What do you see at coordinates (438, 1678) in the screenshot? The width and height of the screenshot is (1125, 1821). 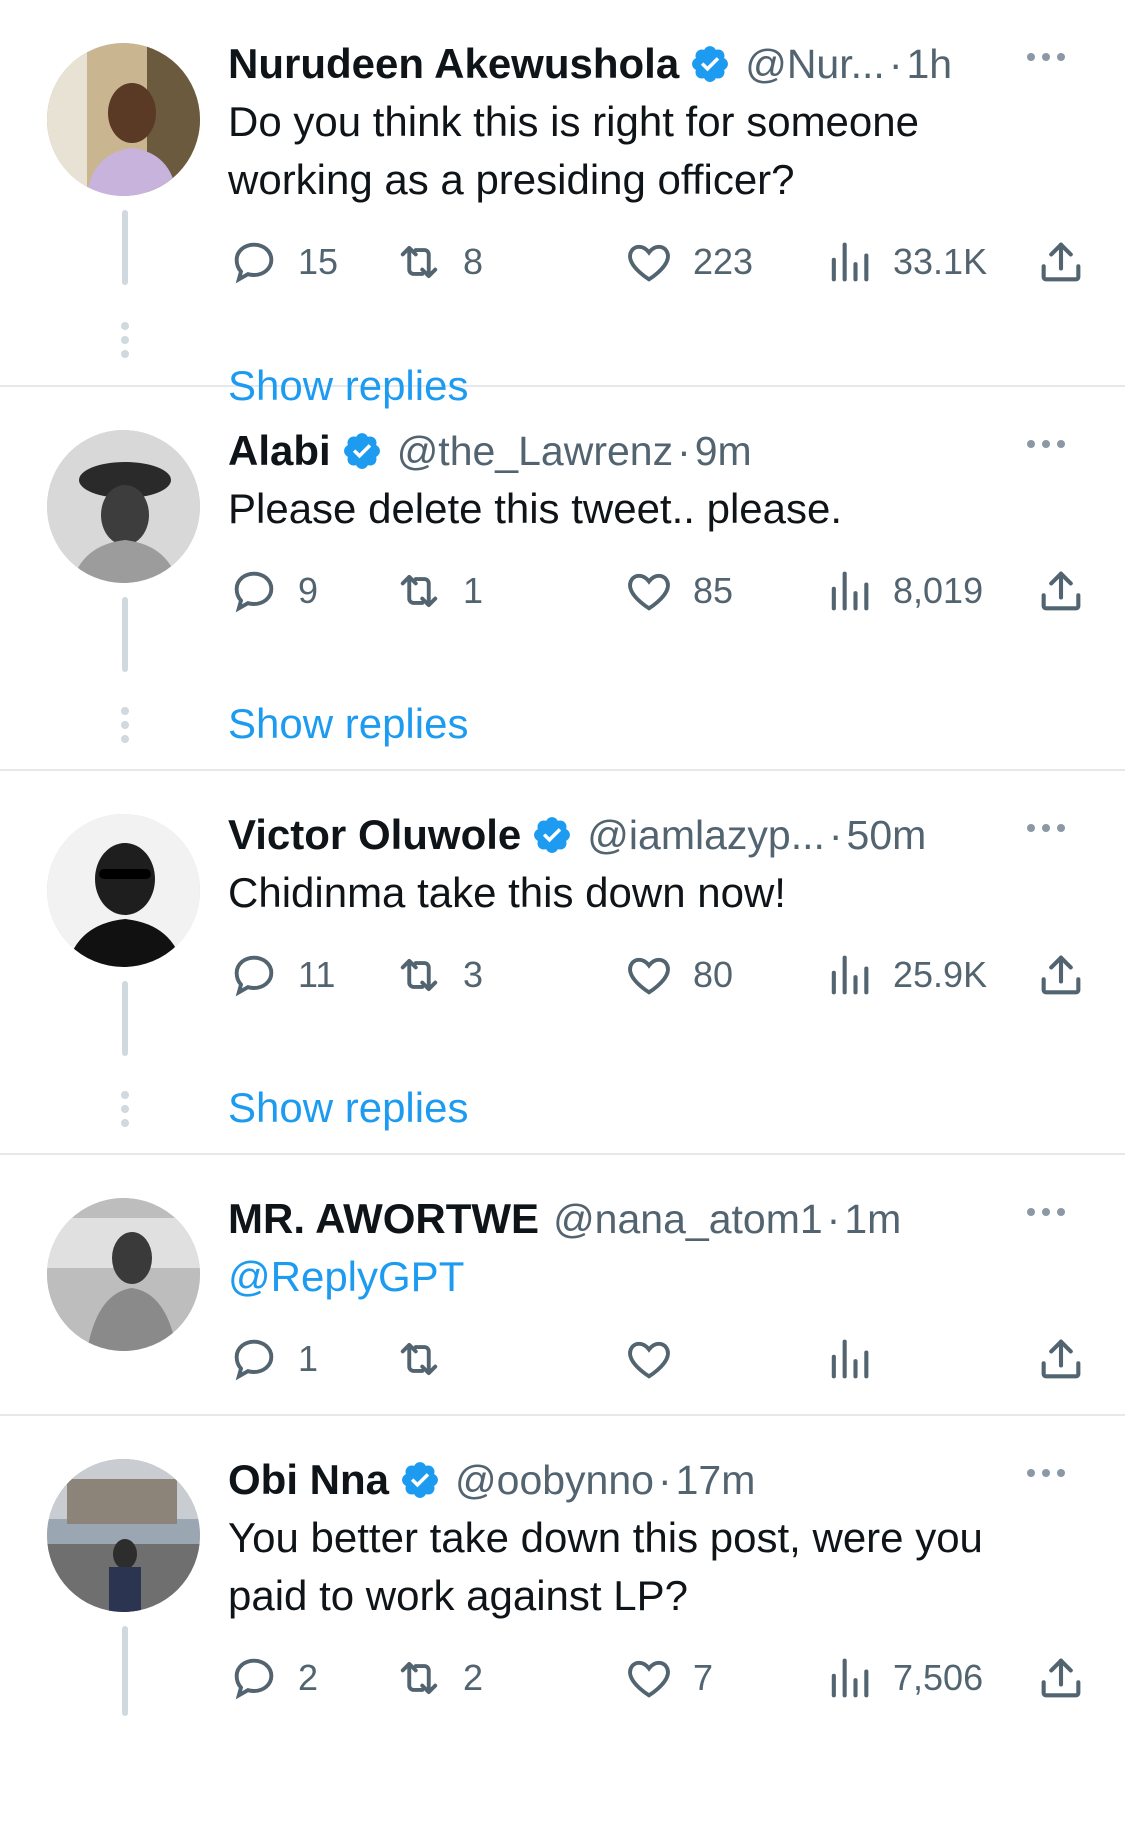 I see `retweet-button: 2` at bounding box center [438, 1678].